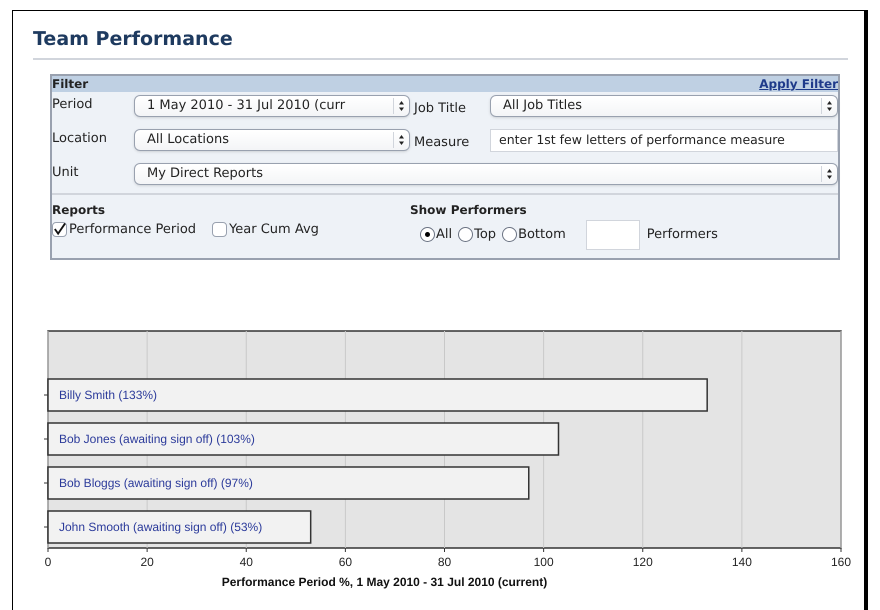 This screenshot has height=610, width=880. What do you see at coordinates (133, 39) in the screenshot?
I see `page-title: Team Performance` at bounding box center [133, 39].